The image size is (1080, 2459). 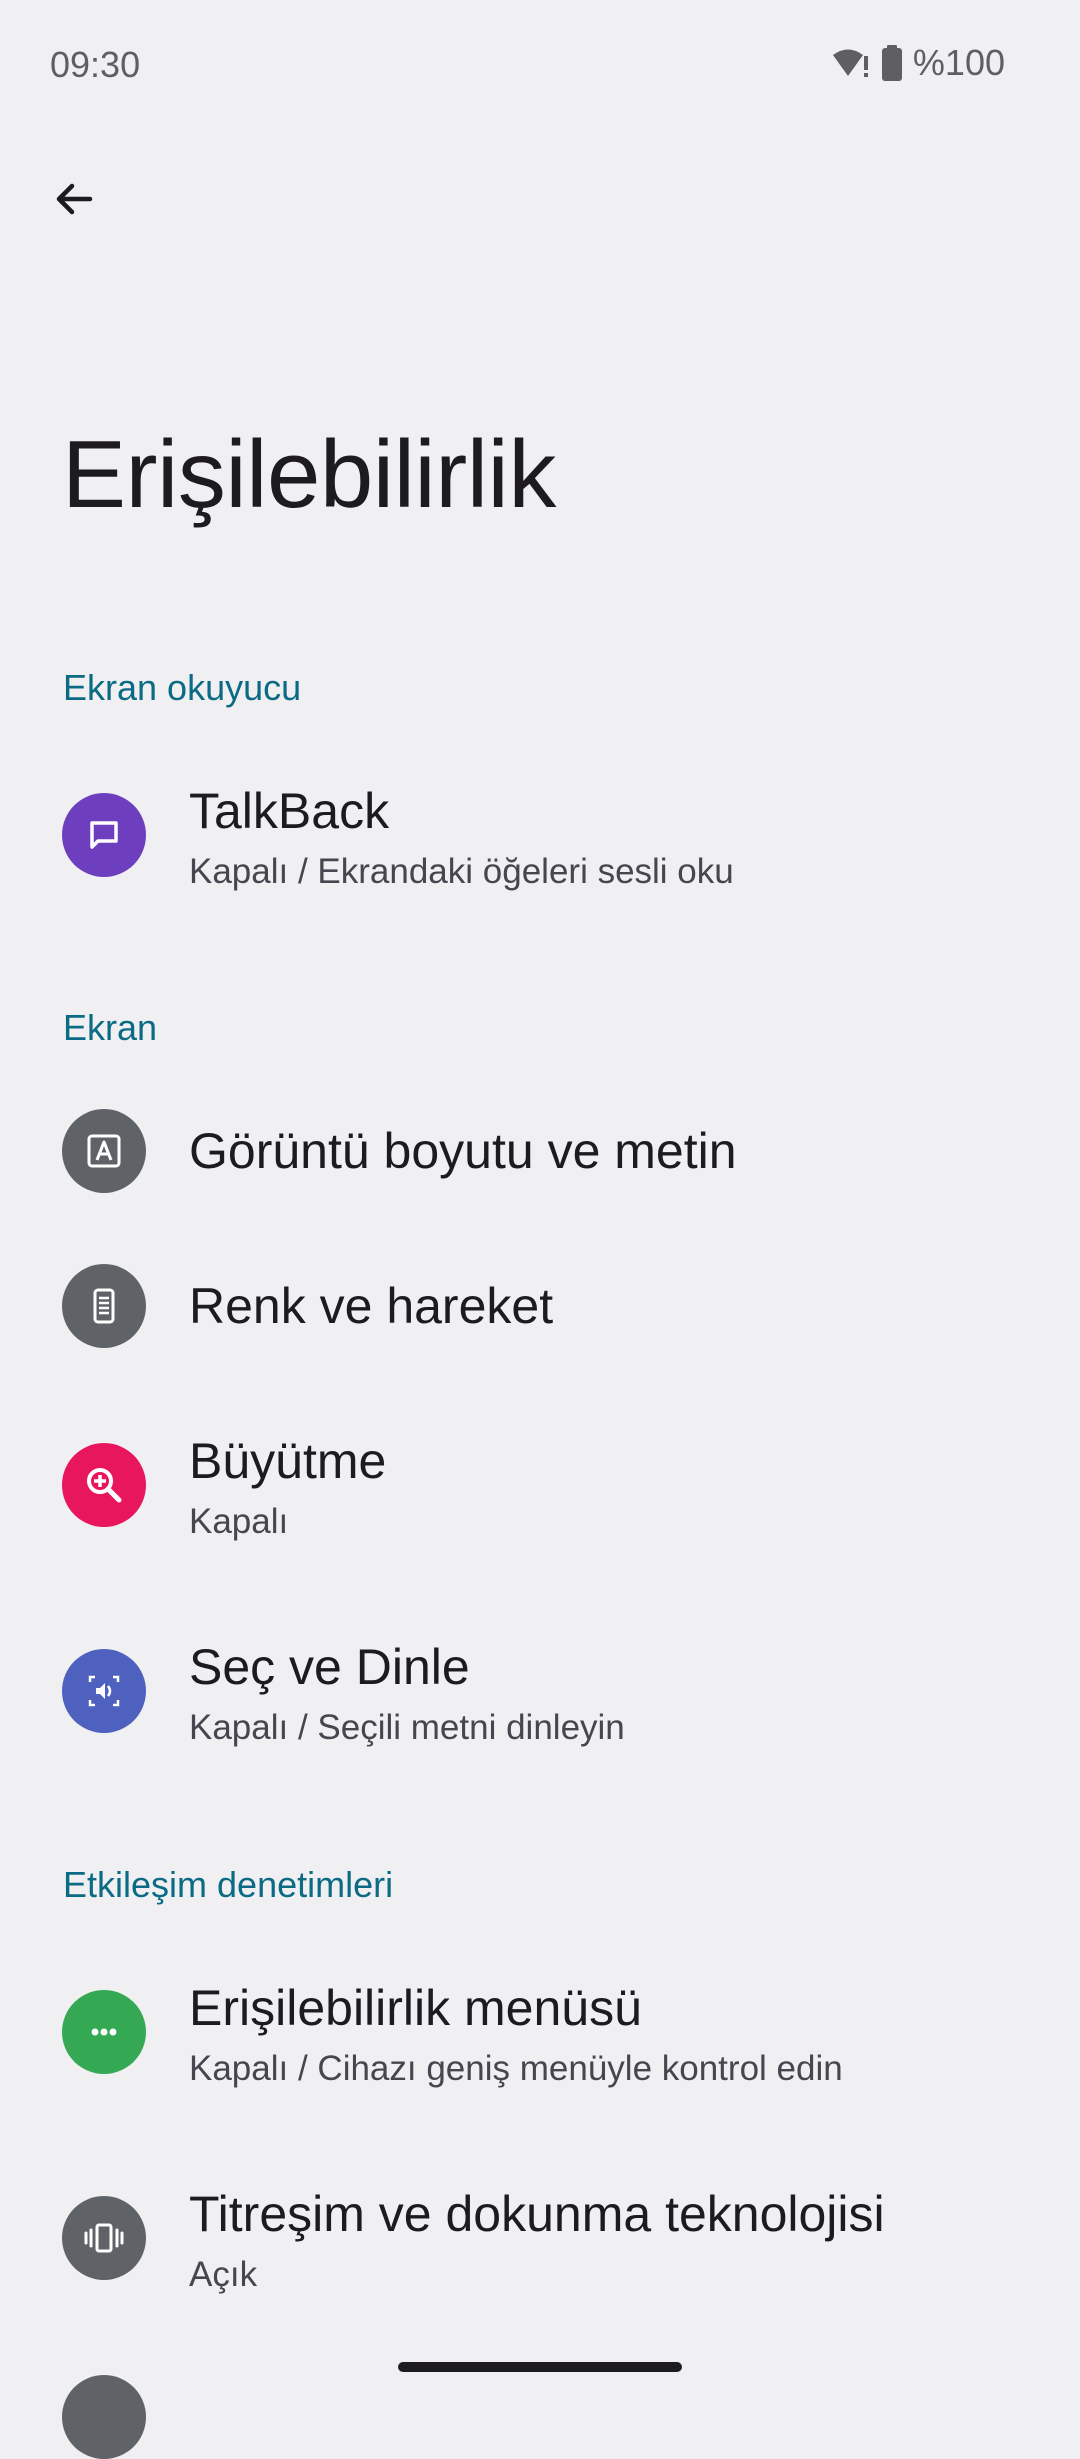 I want to click on text-size-icon, so click(x=104, y=1151).